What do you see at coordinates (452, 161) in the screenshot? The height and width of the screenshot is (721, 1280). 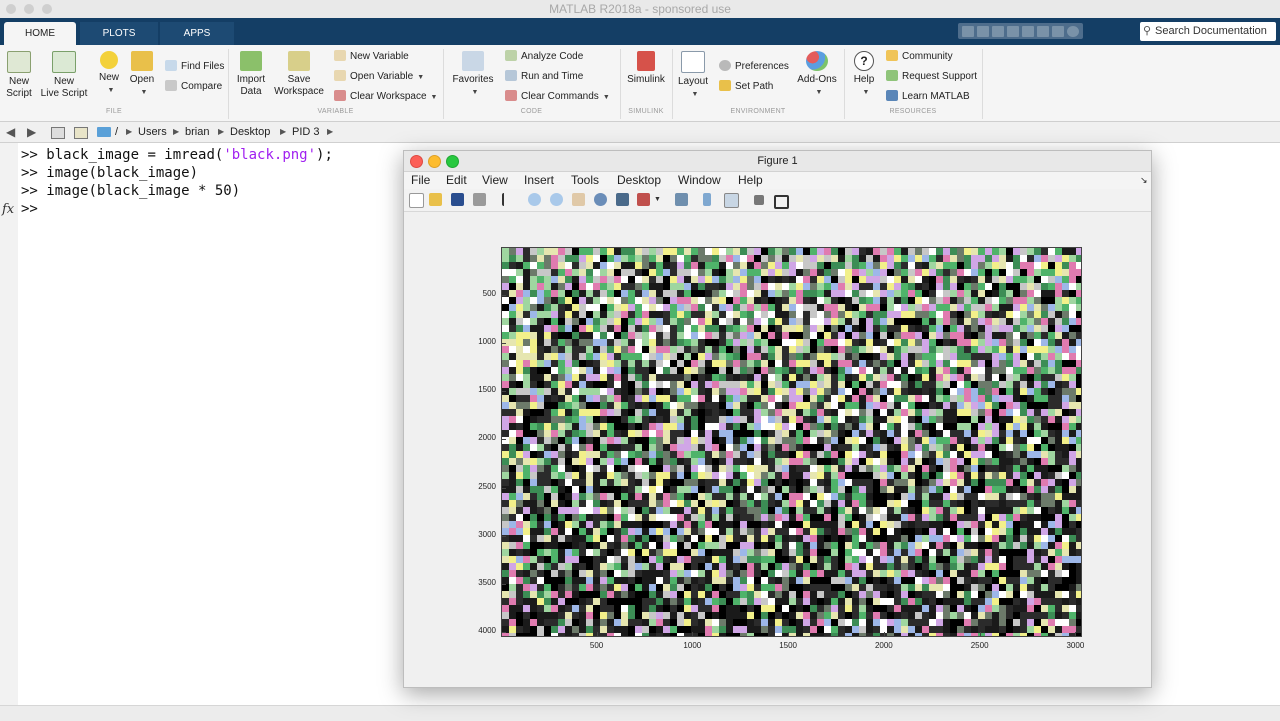 I see `figure-zoom-button` at bounding box center [452, 161].